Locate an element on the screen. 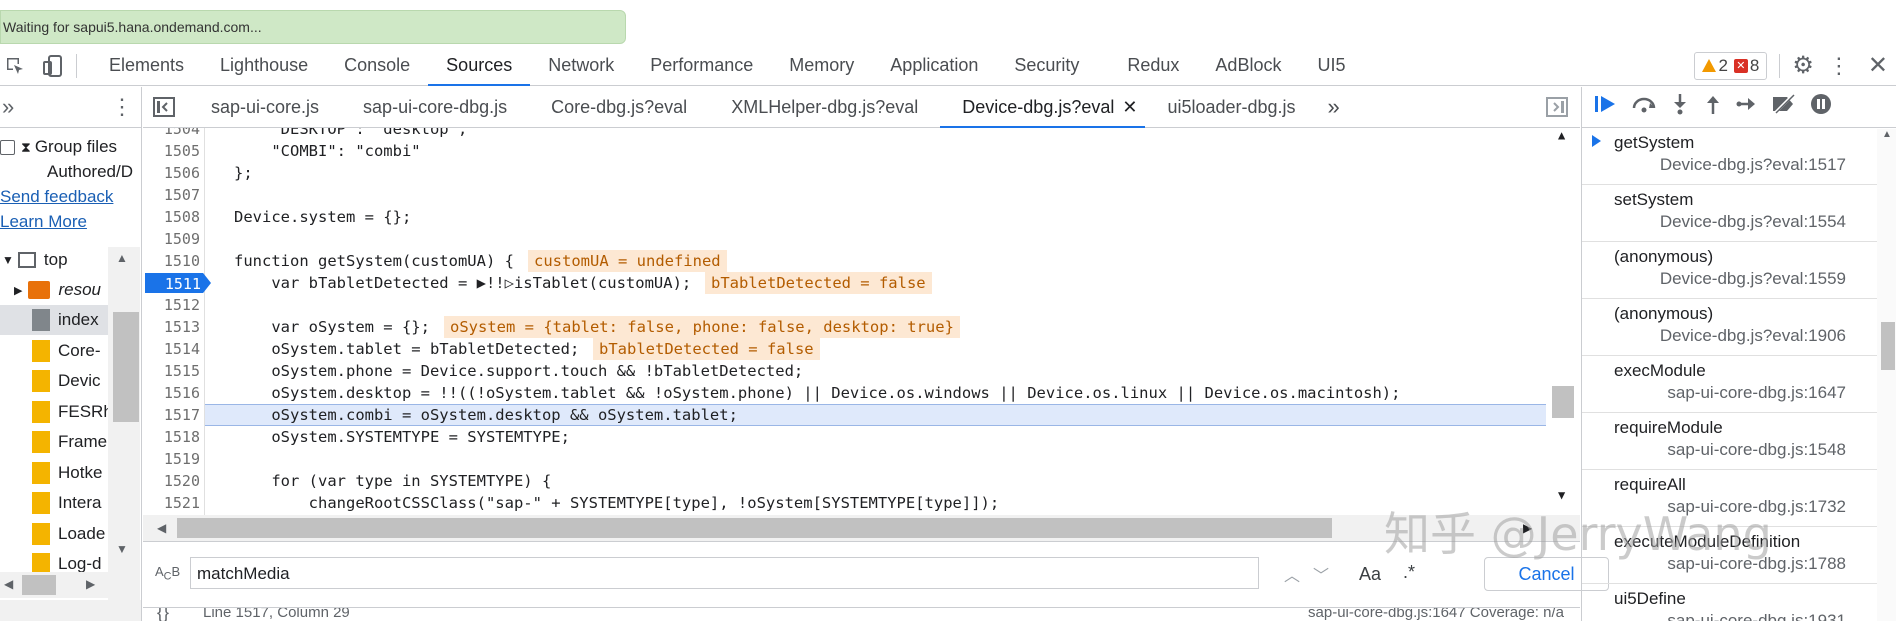 This screenshot has width=1896, height=621. tree-item-resources: ▶ resou is located at coordinates (54, 290).